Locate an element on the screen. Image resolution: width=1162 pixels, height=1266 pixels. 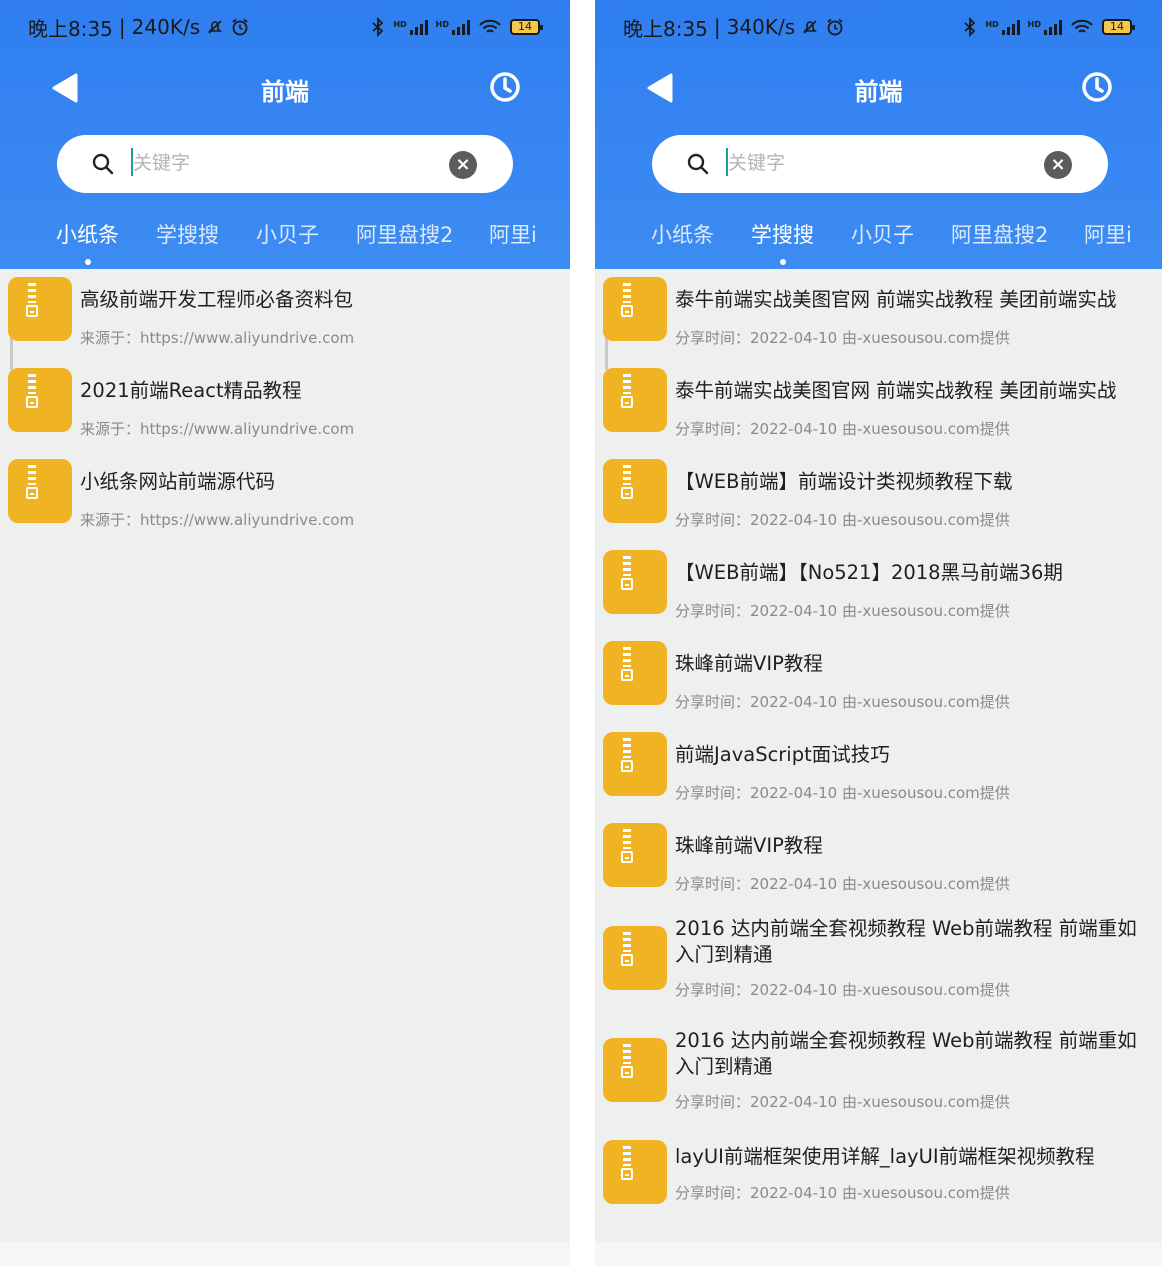
status-bar: 晚上8:35 | 340K/s HD HD 14 is located at coordinates (879, 27).